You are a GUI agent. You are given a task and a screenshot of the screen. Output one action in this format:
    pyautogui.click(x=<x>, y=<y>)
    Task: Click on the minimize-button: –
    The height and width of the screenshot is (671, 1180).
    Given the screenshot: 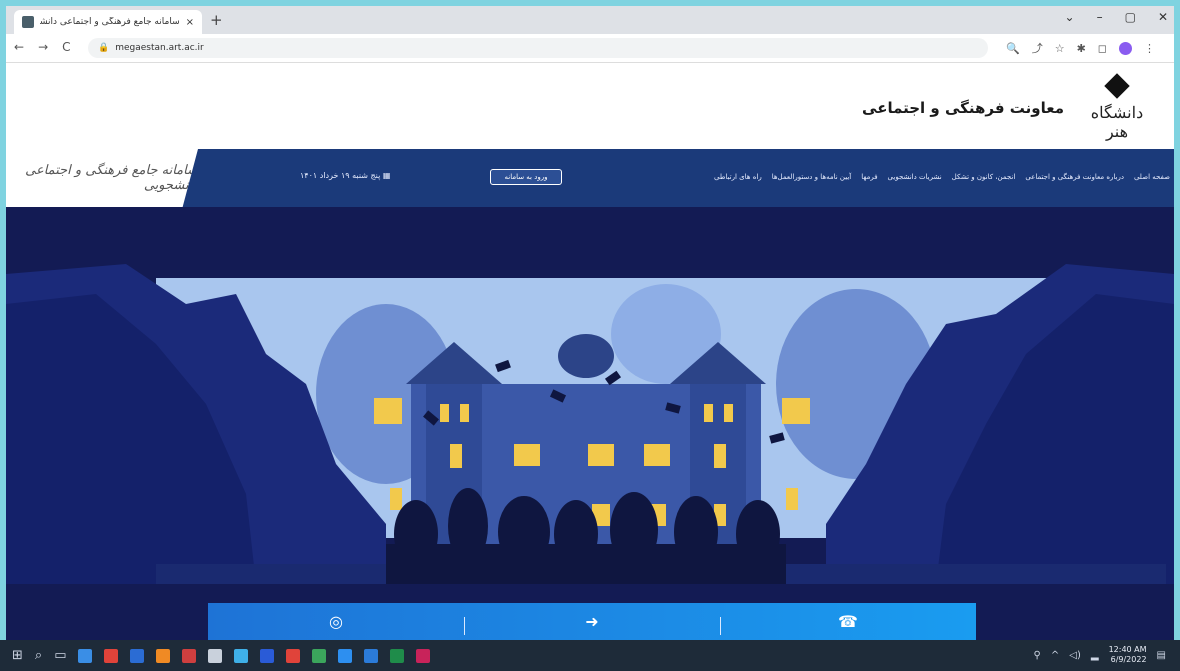 What is the action you would take?
    pyautogui.click(x=1100, y=17)
    